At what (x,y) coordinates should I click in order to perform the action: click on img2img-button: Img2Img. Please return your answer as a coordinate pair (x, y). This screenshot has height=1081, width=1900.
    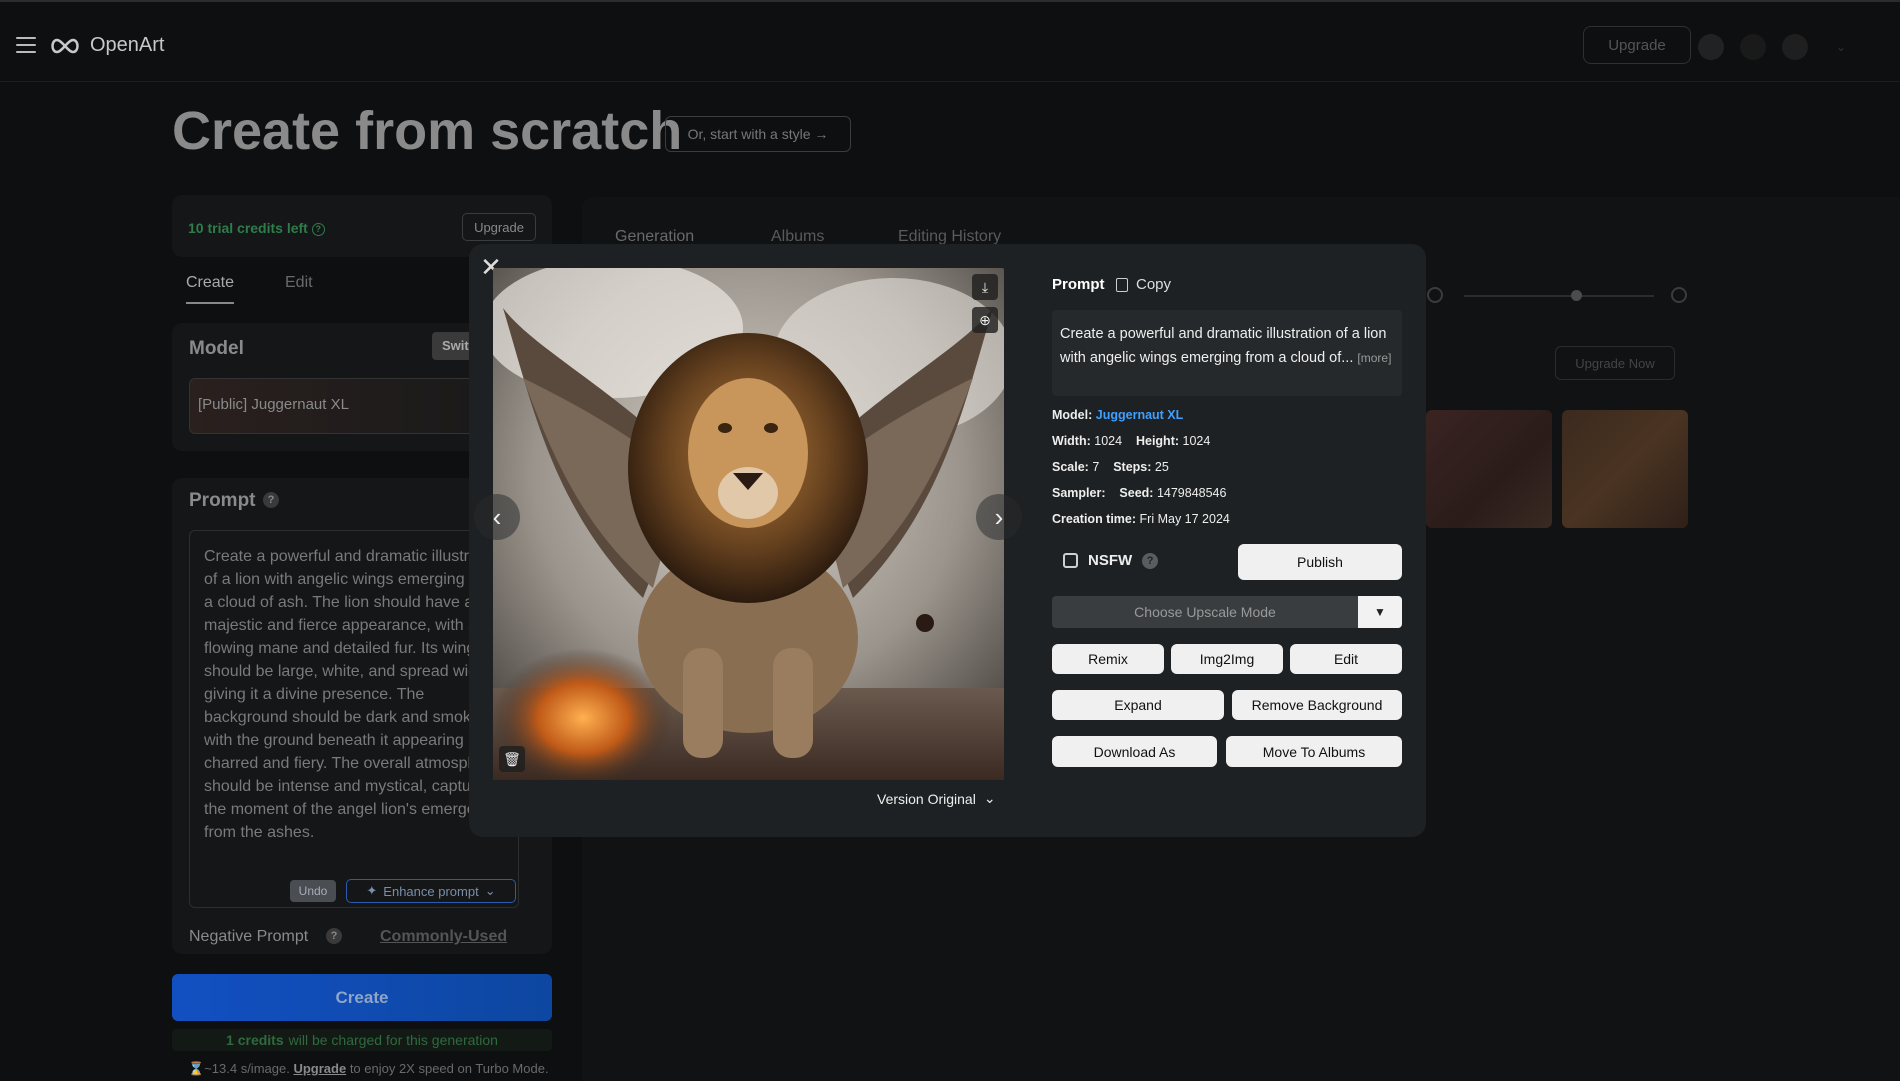
    Looking at the image, I should click on (1227, 659).